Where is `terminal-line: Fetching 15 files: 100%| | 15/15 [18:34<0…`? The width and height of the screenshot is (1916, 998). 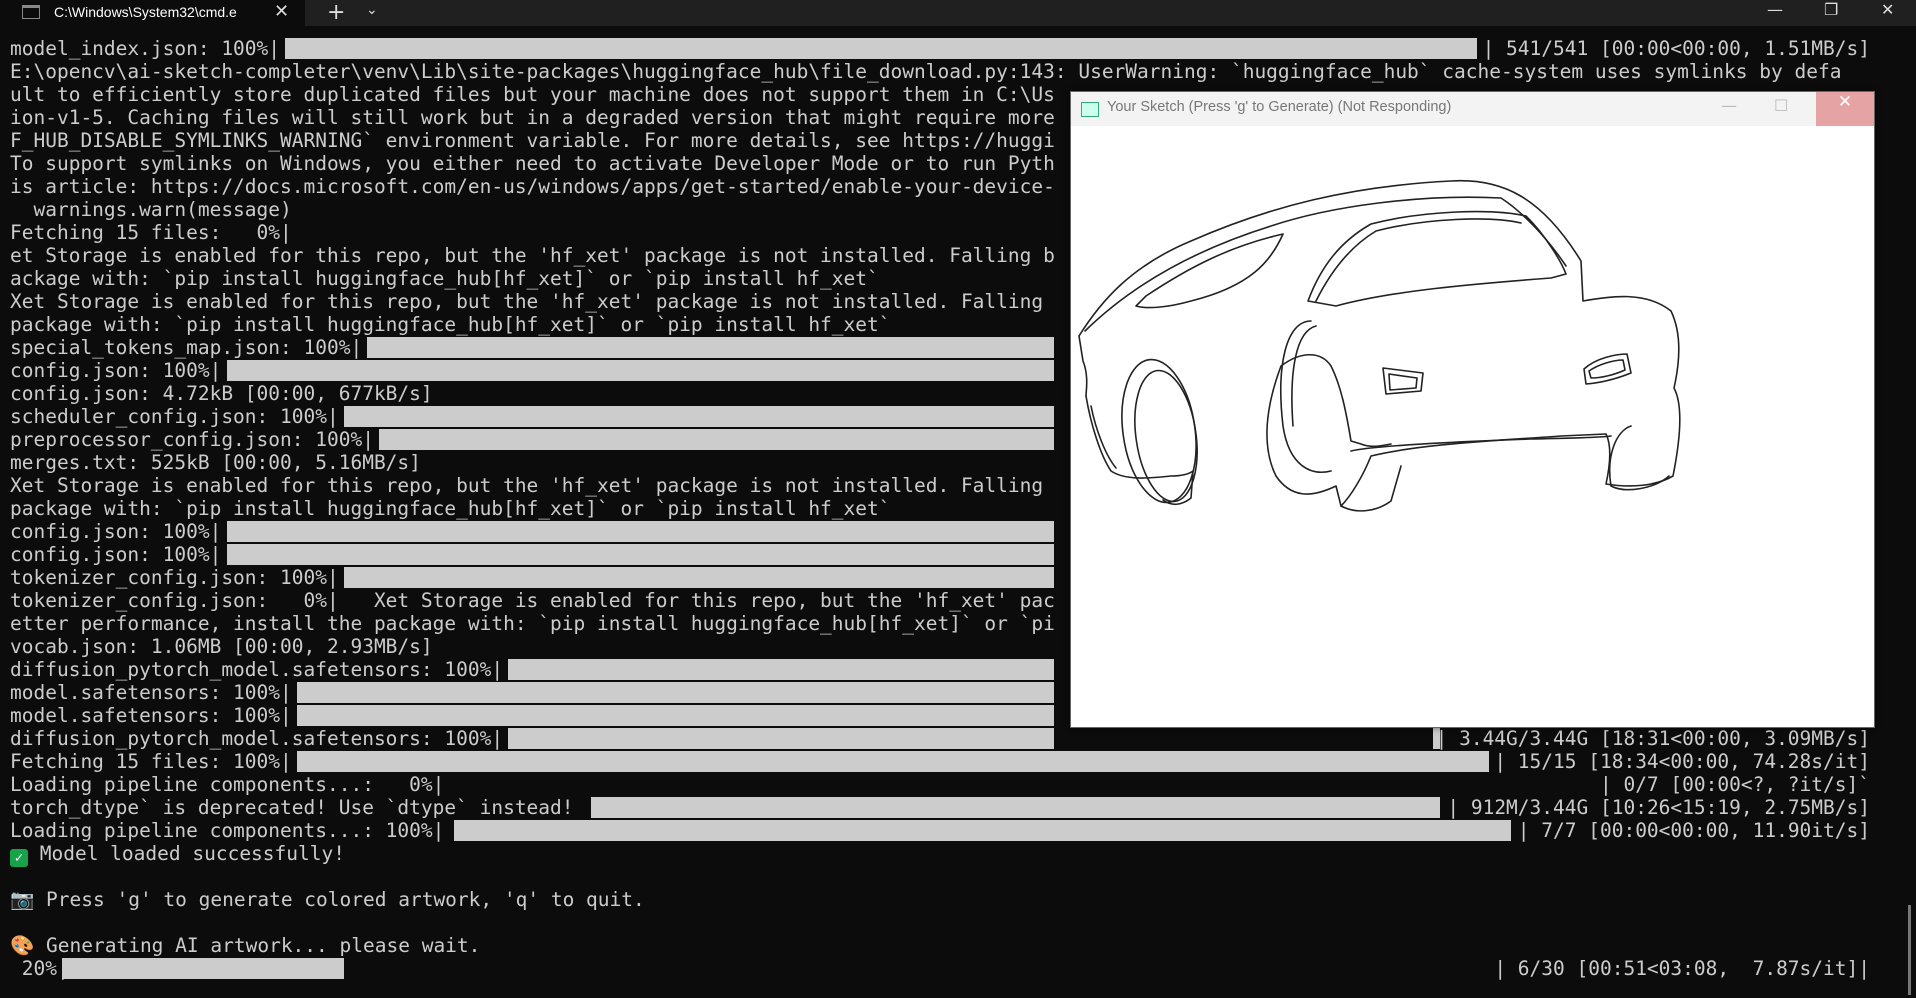
terminal-line: Fetching 15 files: 100%| | 15/15 [18:34<0… is located at coordinates (960, 761).